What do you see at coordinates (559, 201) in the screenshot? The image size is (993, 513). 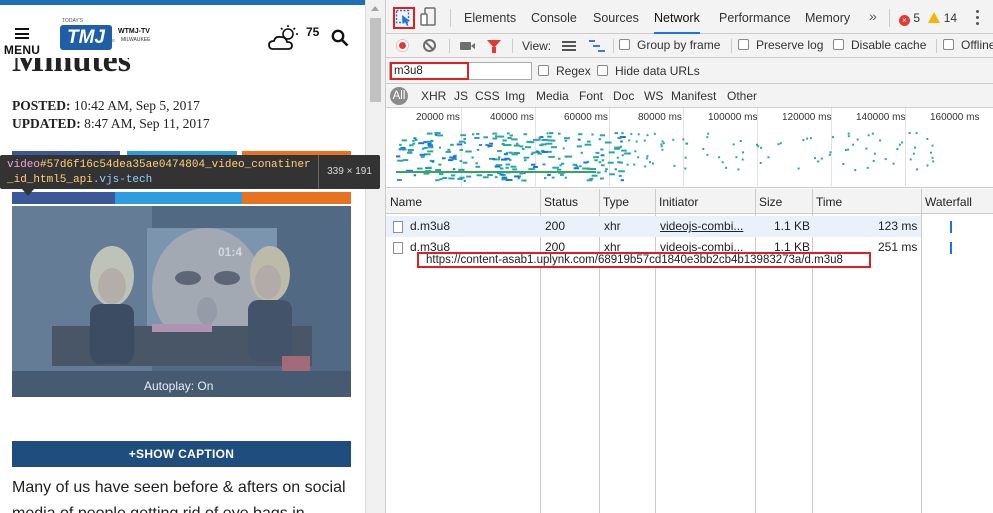 I see `column-header-status: Status` at bounding box center [559, 201].